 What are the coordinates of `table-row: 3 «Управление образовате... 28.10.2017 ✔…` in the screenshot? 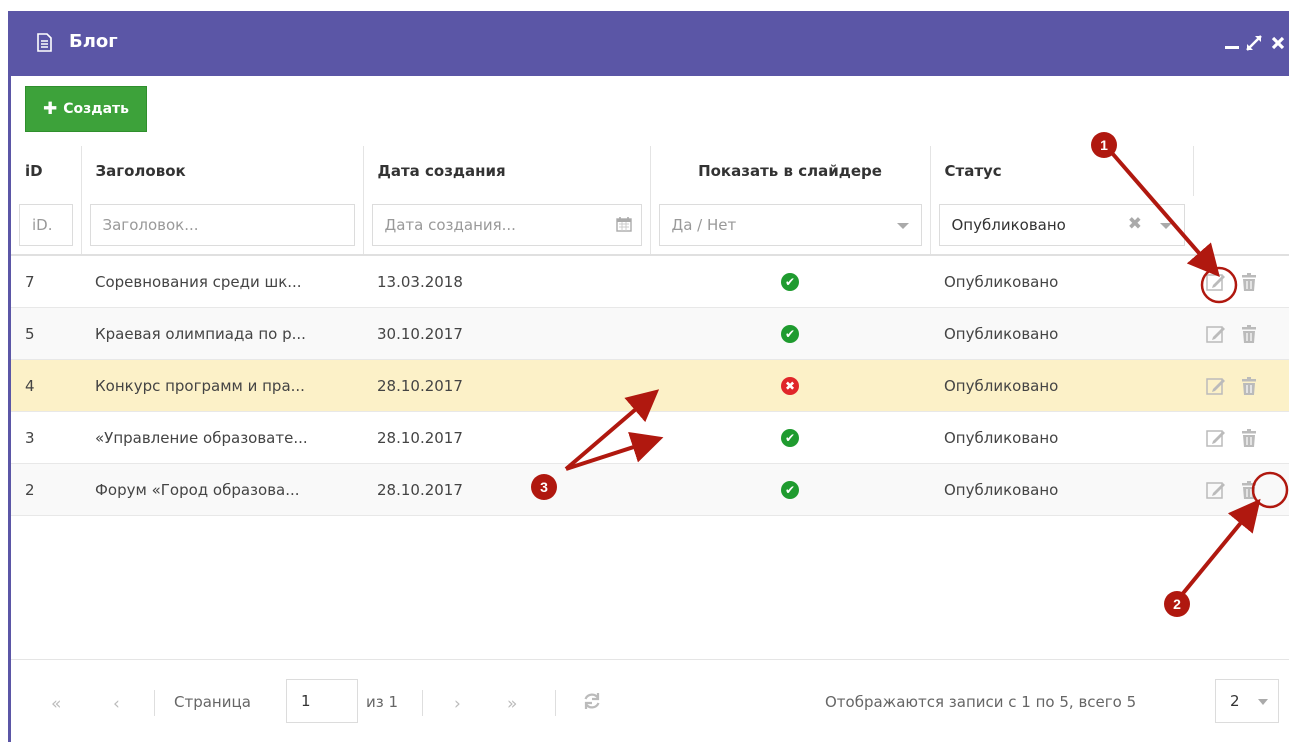 It's located at (650, 437).